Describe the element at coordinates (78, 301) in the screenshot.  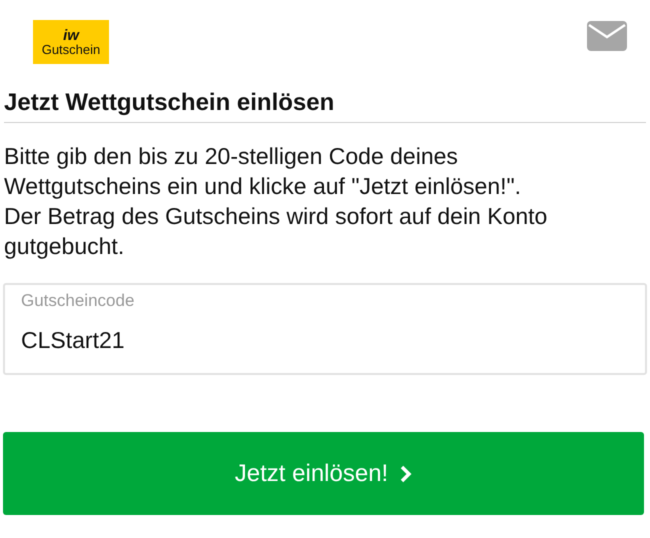
I see `field-label: Gutscheincode` at that location.